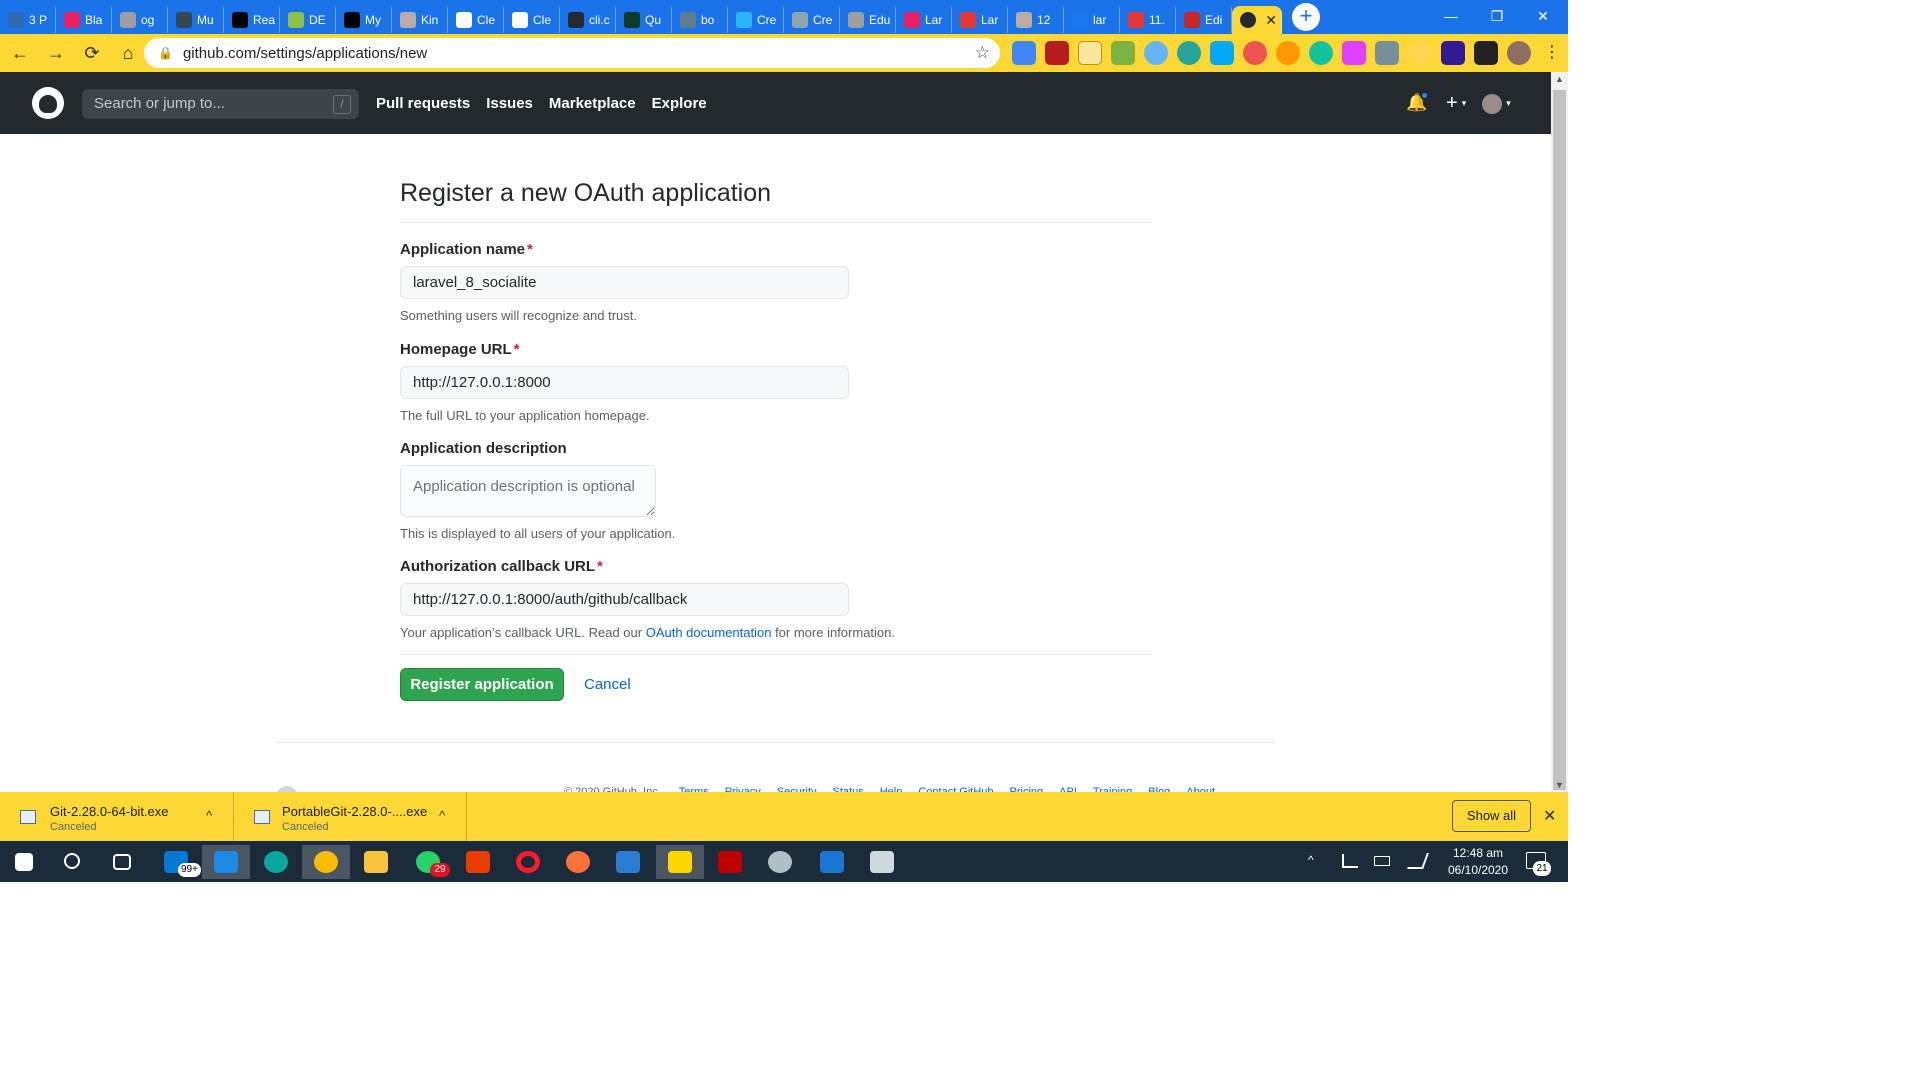 The image size is (1920, 1080). I want to click on profile-avatar, so click(1519, 53).